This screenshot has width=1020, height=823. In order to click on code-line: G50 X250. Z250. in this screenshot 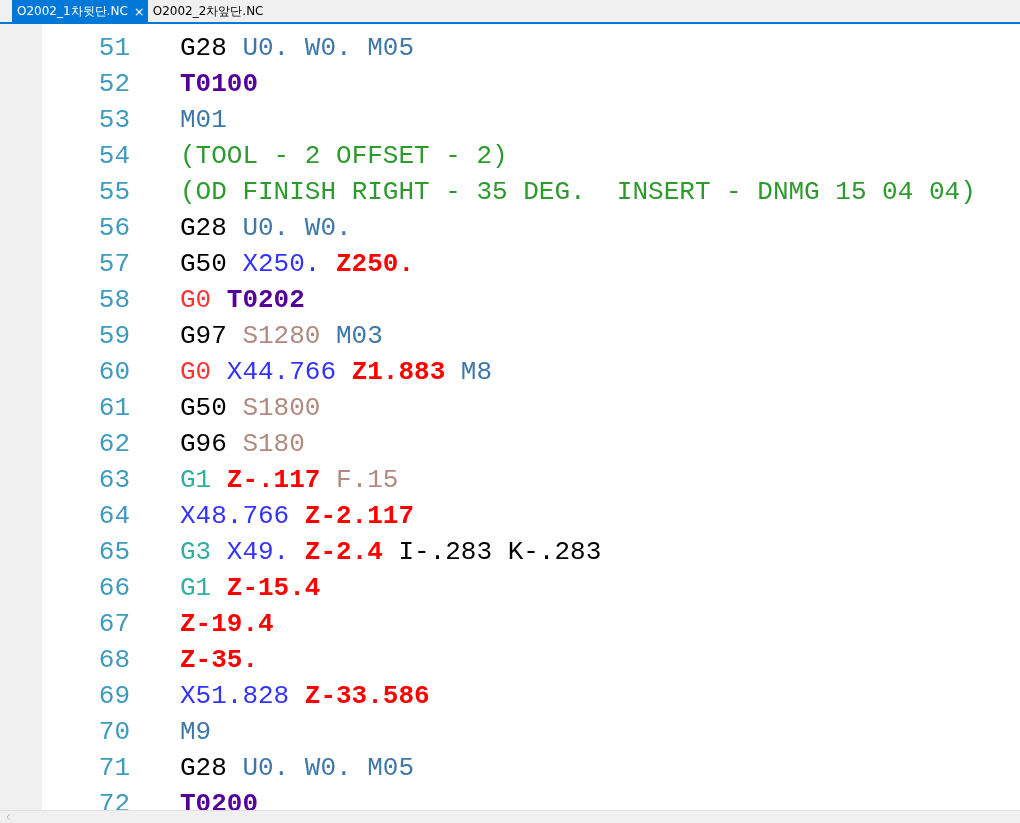, I will do `click(297, 264)`.